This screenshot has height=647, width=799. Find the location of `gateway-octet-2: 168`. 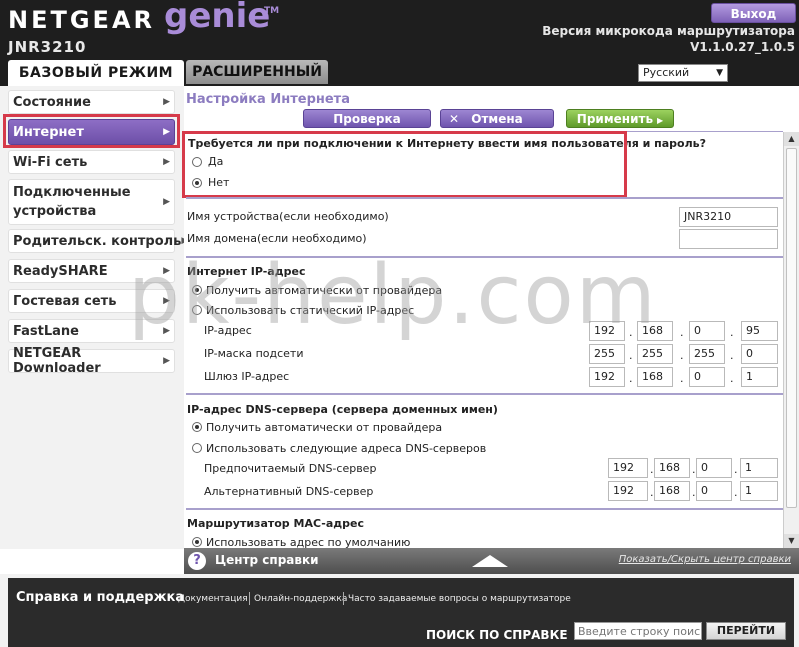

gateway-octet-2: 168 is located at coordinates (655, 377).